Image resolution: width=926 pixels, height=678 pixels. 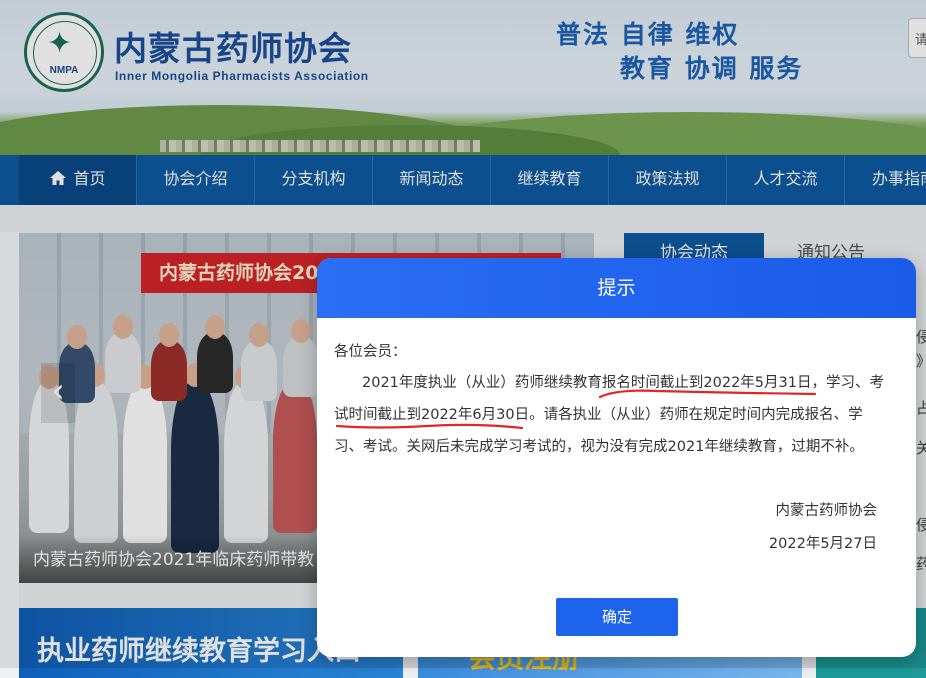 What do you see at coordinates (429, 426) in the screenshot?
I see `underline-stroke` at bounding box center [429, 426].